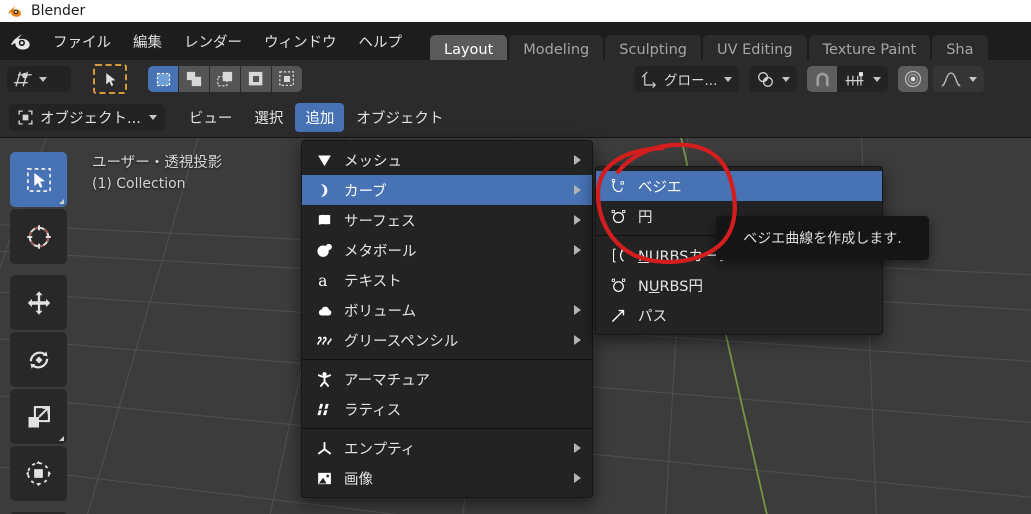  Describe the element at coordinates (515, 118) in the screenshot. I see `viewport-header: オブジェクト... ビュー 選択 追加 オブジェクト` at that location.